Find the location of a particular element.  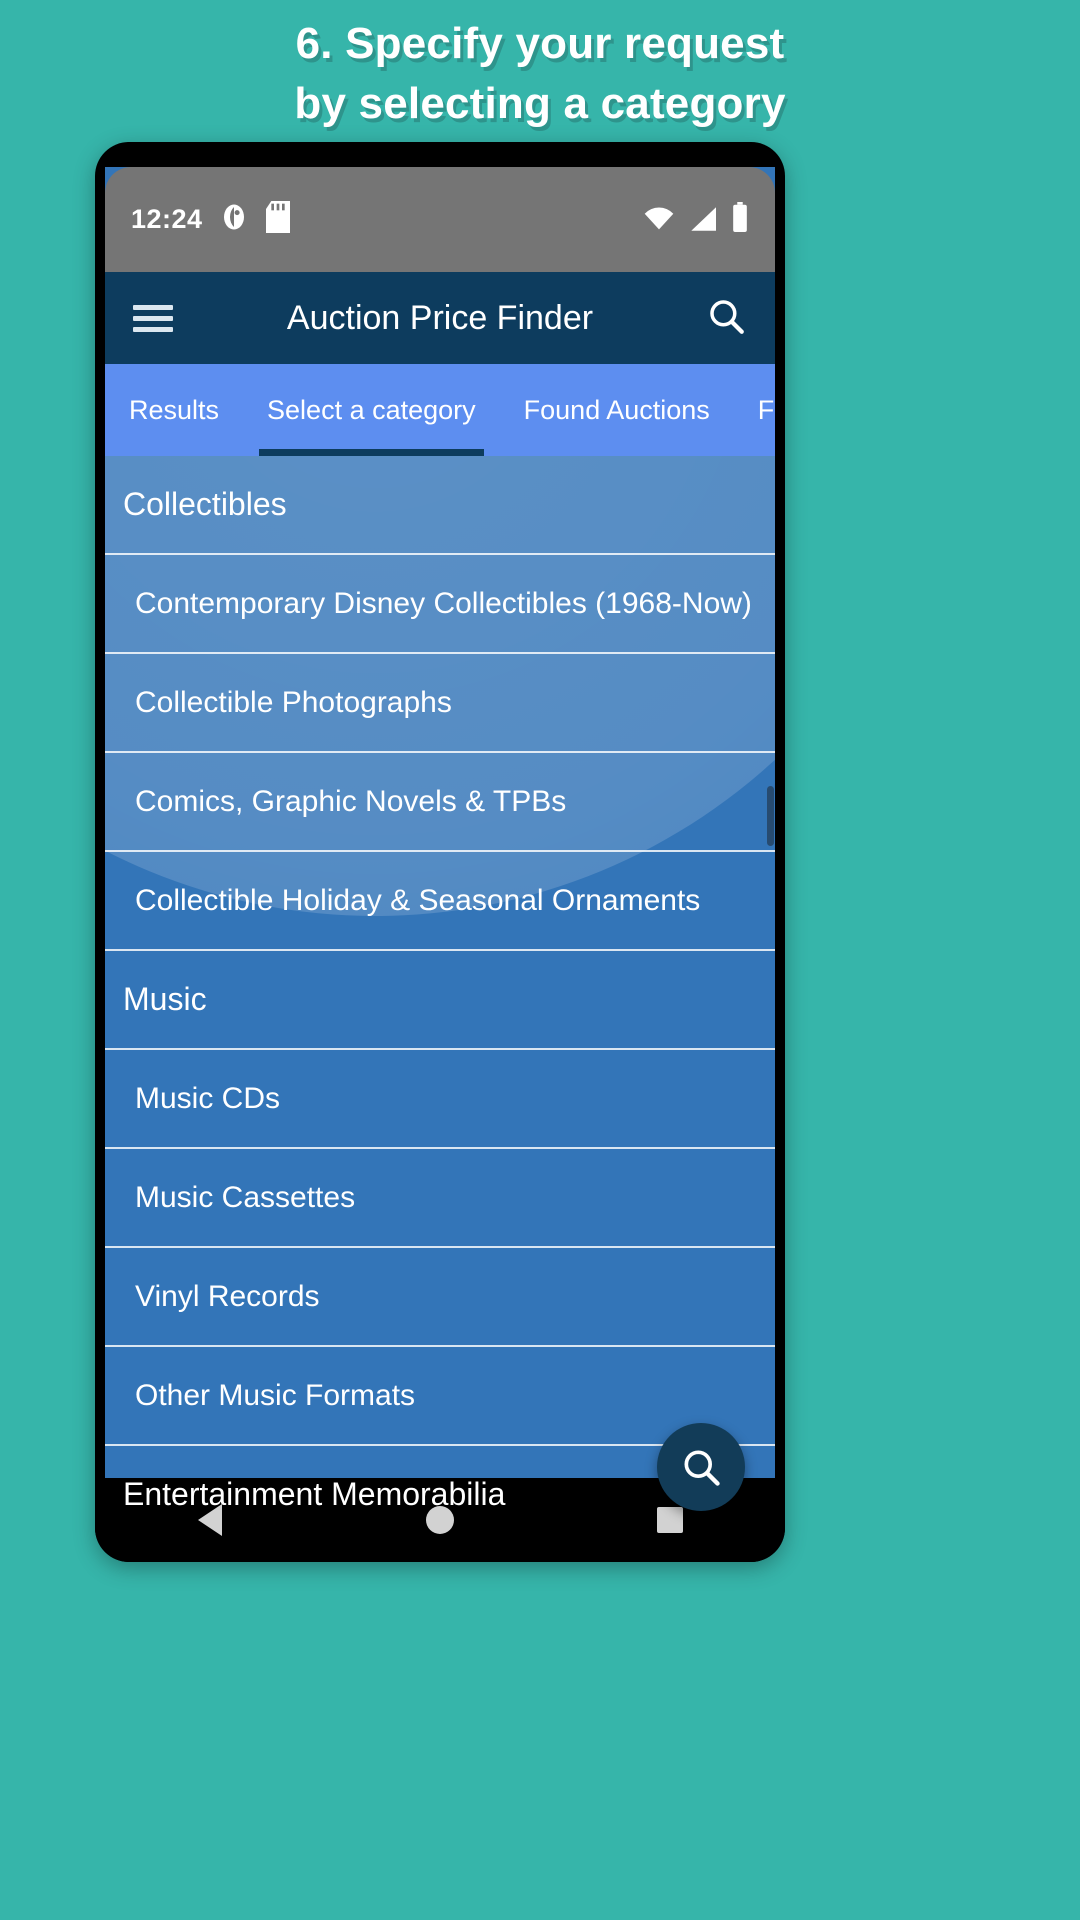

promo-heading-line-1: 6. Specify your request is located at coordinates (540, 43).